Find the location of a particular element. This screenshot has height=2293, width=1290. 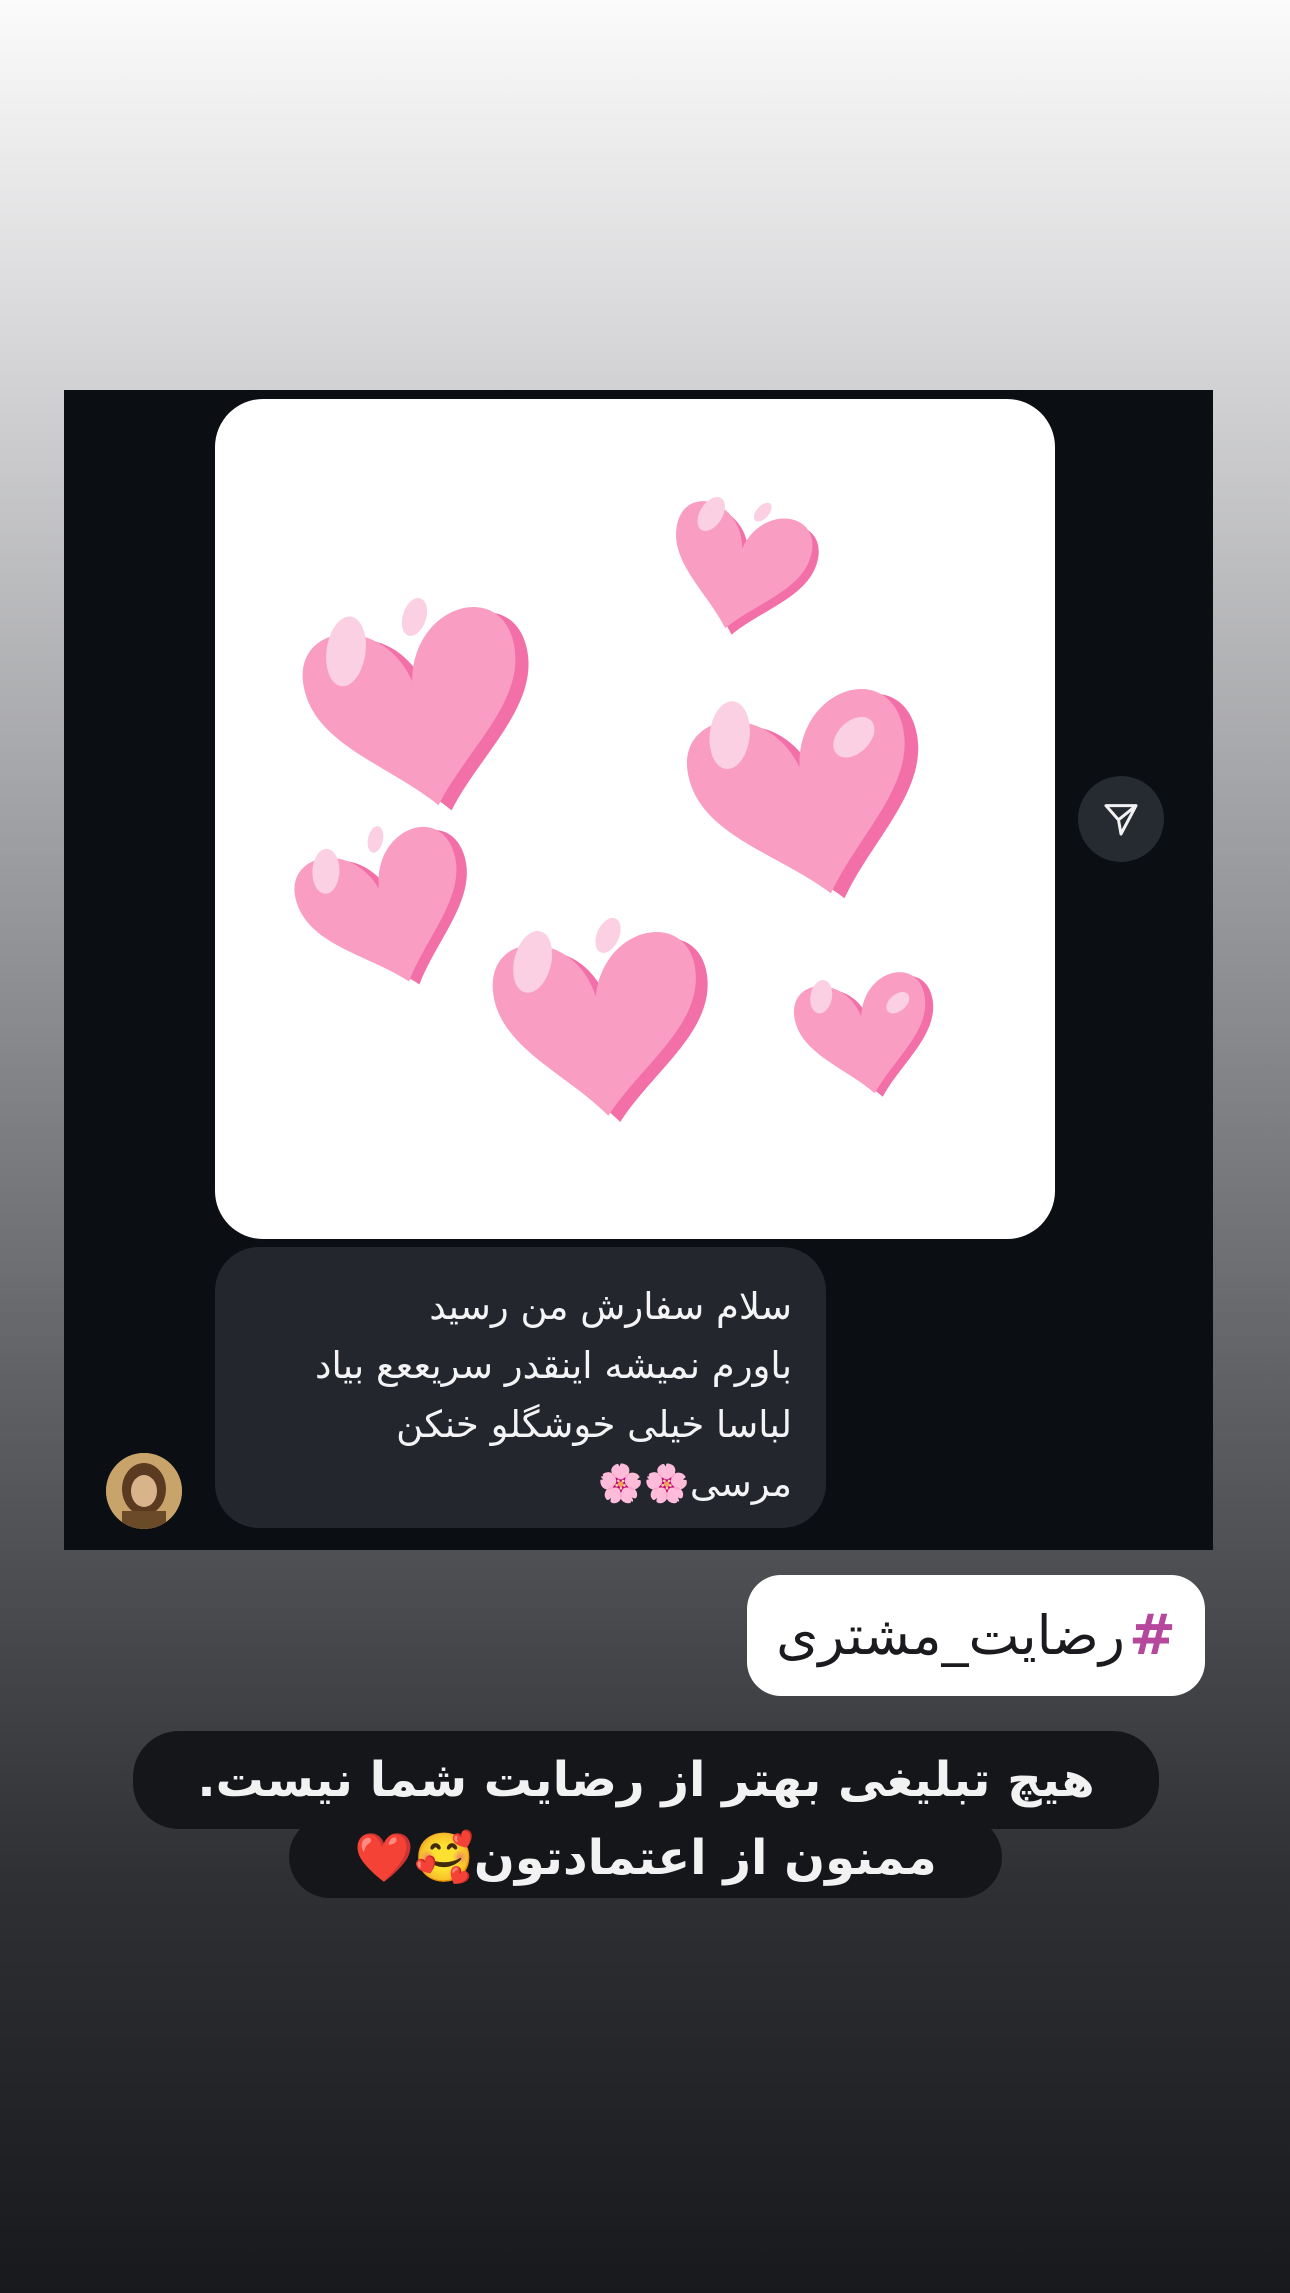

message-line: سلام سفارش من رسید is located at coordinates (610, 1306).